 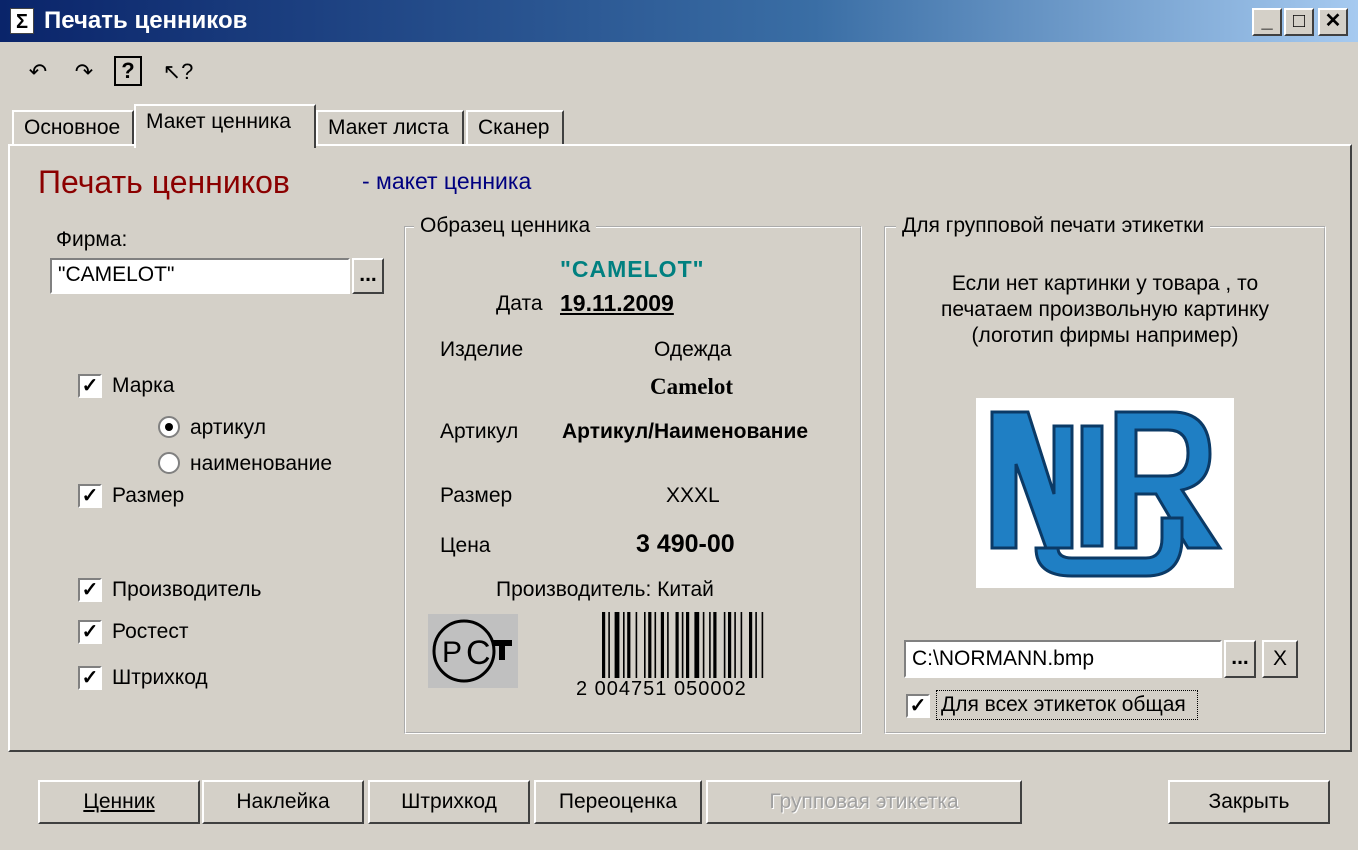 What do you see at coordinates (143, 385) in the screenshot?
I see `marka-label: Марка` at bounding box center [143, 385].